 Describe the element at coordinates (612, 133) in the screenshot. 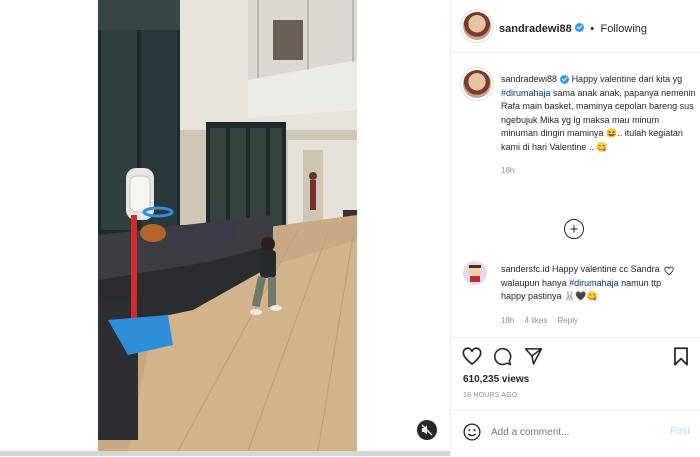

I see `emoji: 😆` at that location.